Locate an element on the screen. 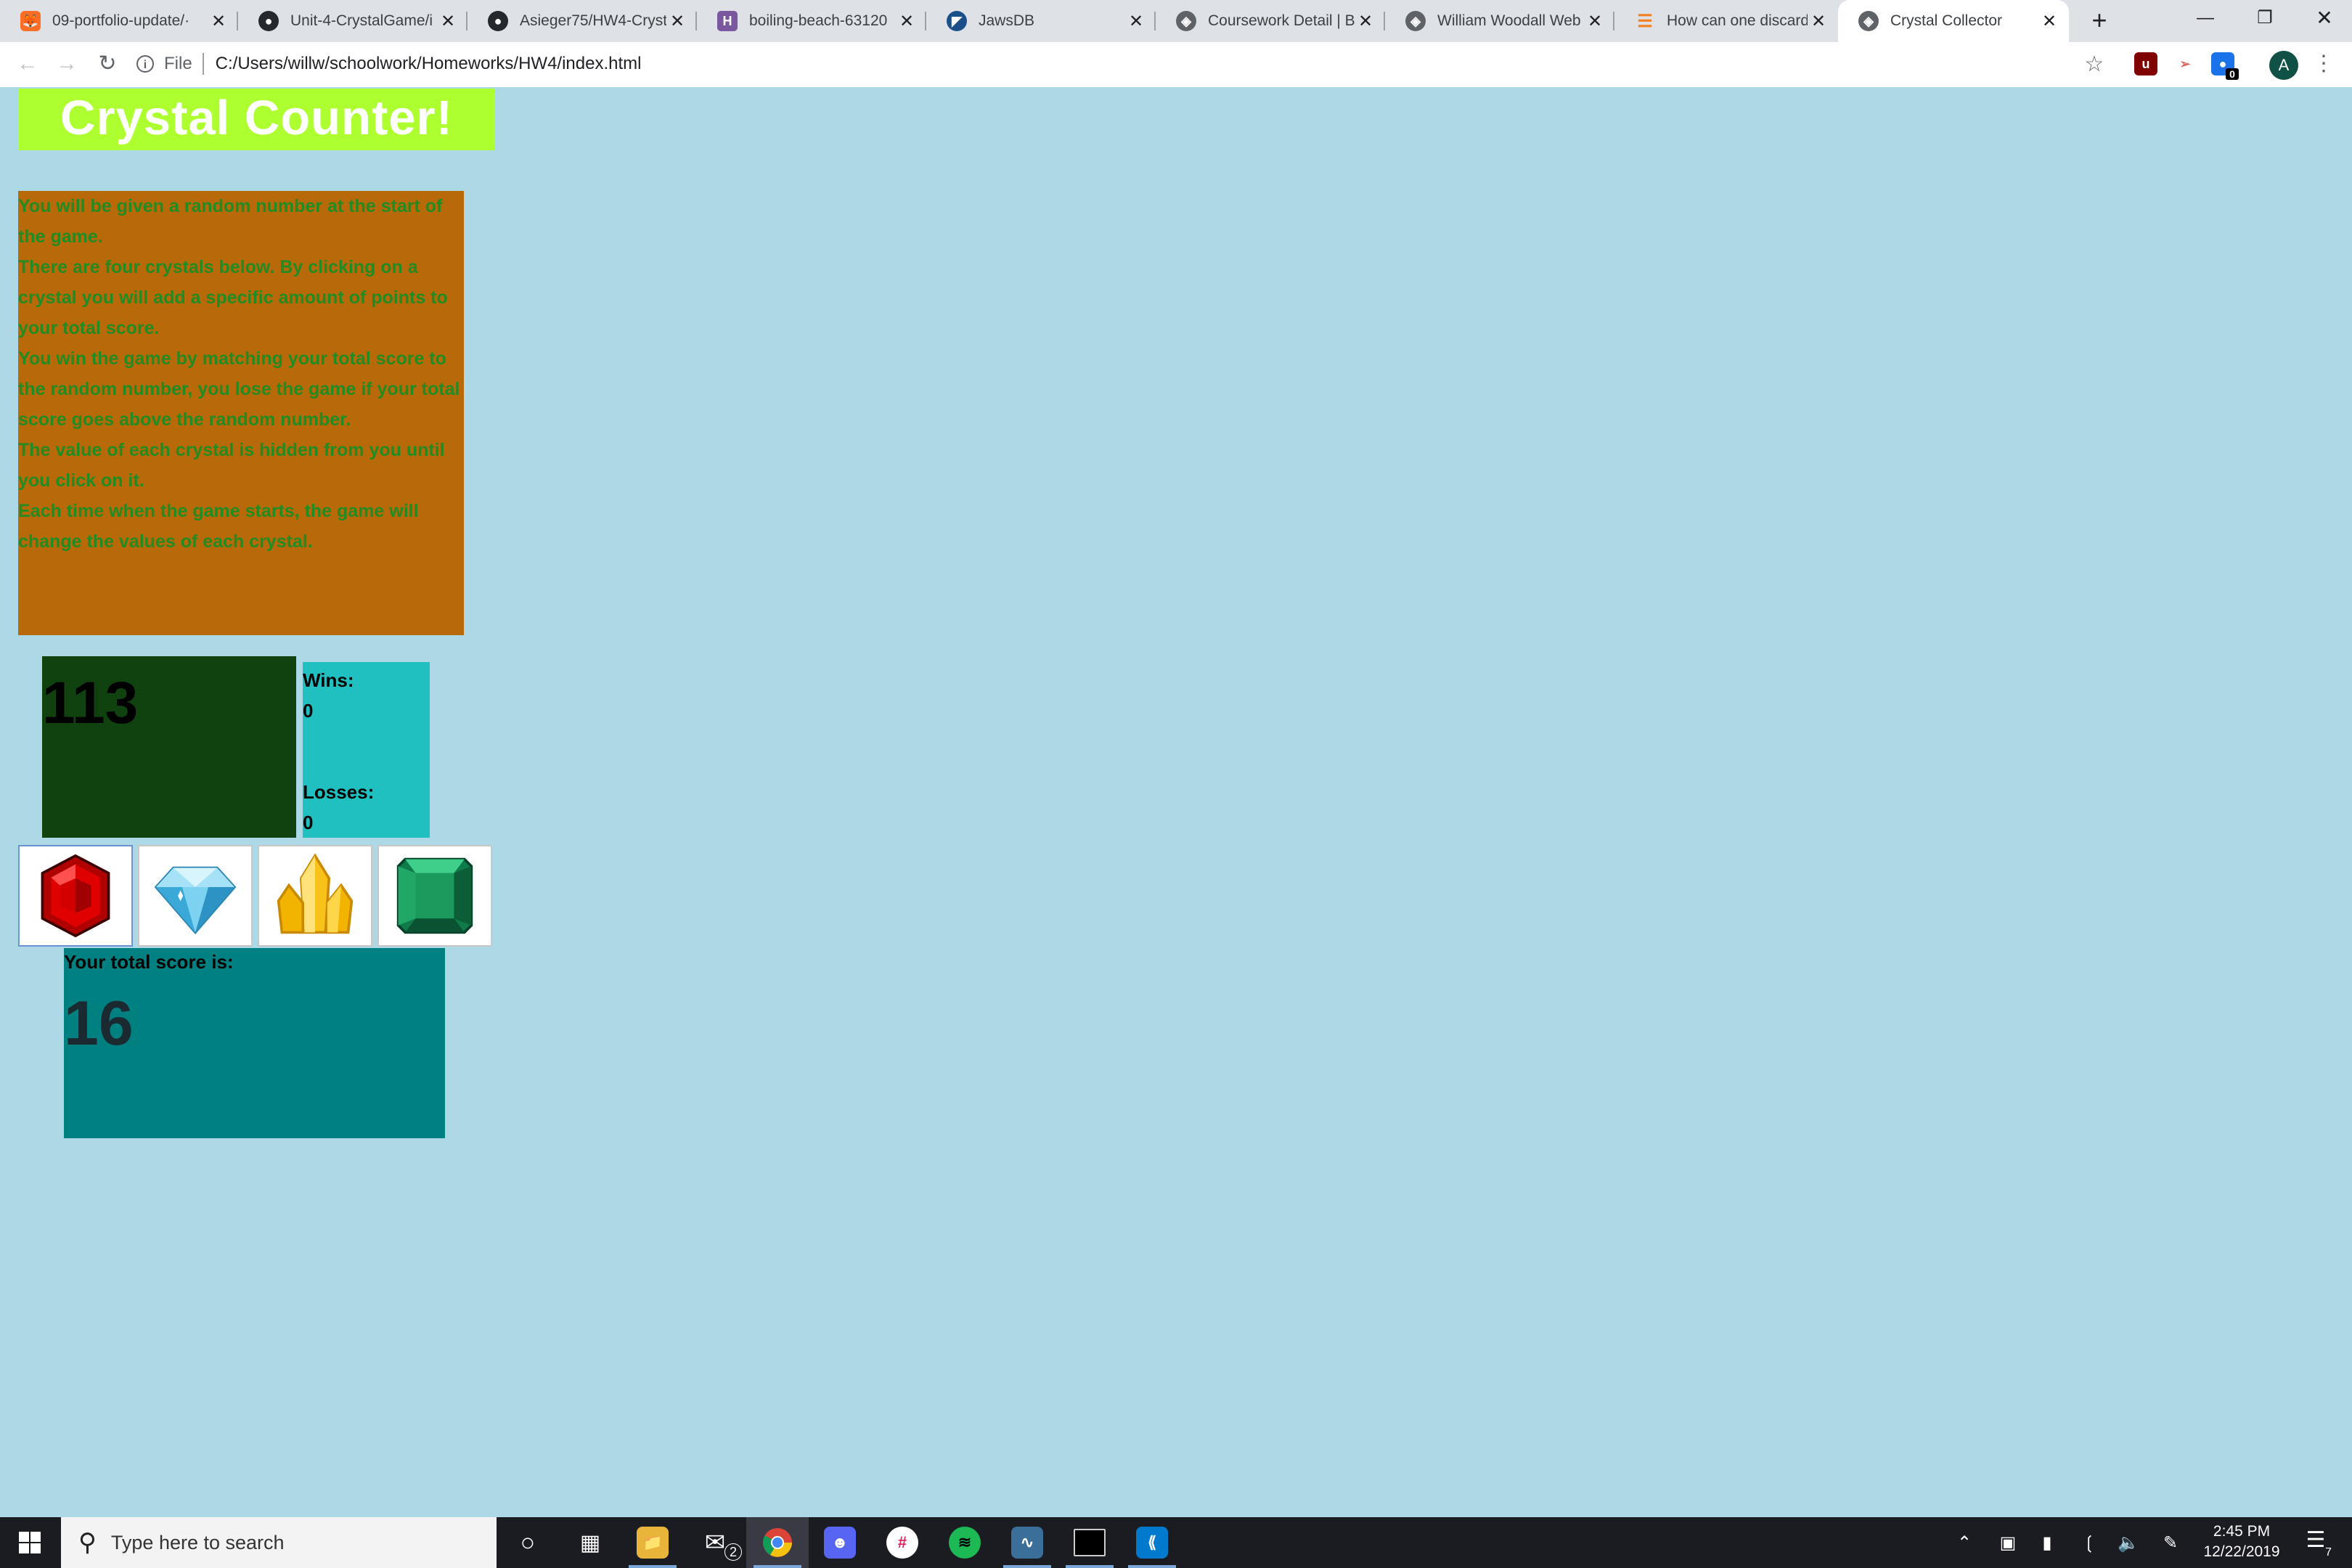 The width and height of the screenshot is (2352, 1568). file-explorer-icon: 📁 is located at coordinates (653, 1542).